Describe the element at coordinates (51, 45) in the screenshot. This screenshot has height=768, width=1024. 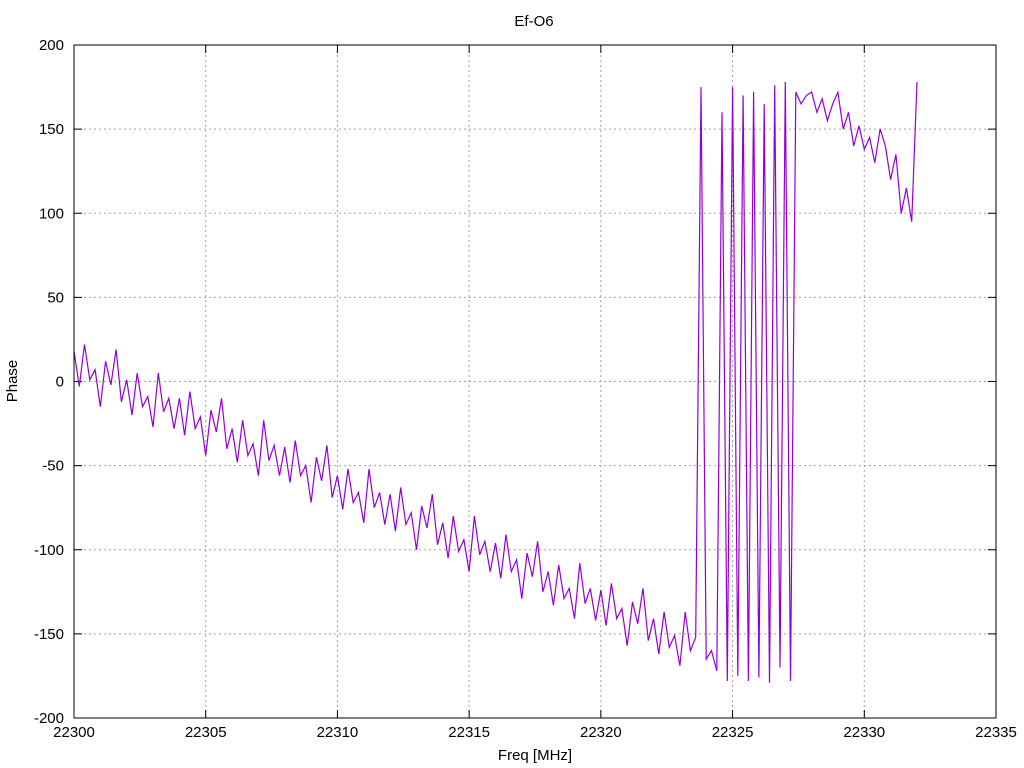
I see `y-tick-label: 200` at that location.